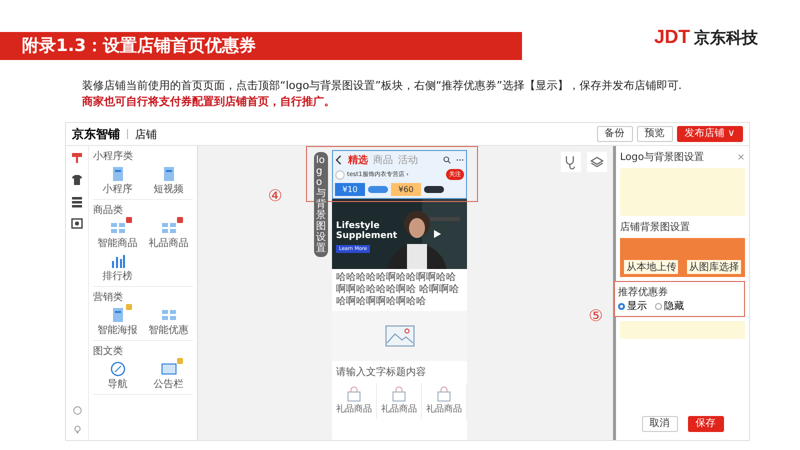 Image resolution: width=800 pixels, height=450 pixels. Describe the element at coordinates (595, 315) in the screenshot. I see `step-number: ⑤` at that location.